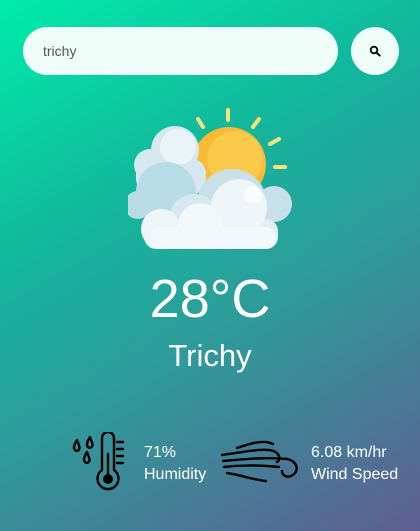 The image size is (420, 531). What do you see at coordinates (349, 452) in the screenshot?
I see `wind-speed-value: 6.08 km/hr` at bounding box center [349, 452].